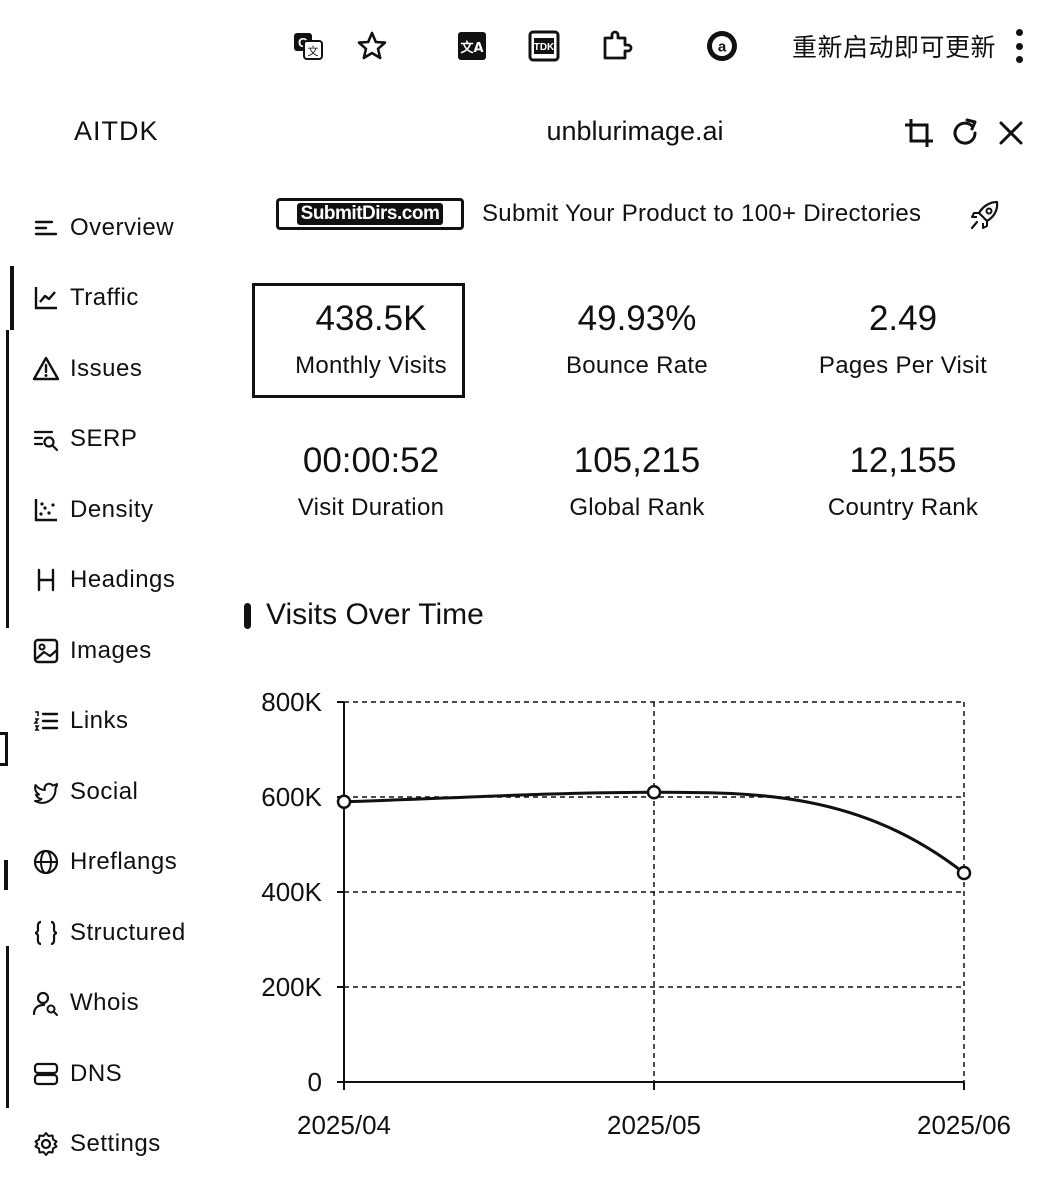  What do you see at coordinates (371, 318) in the screenshot?
I see `stat-value: 438.5K` at bounding box center [371, 318].